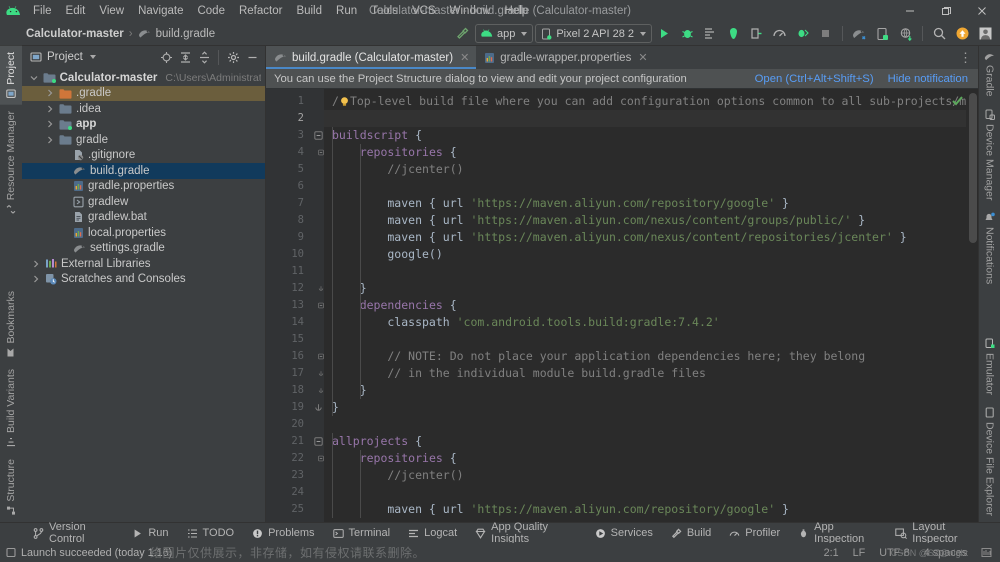  Describe the element at coordinates (965, 58) in the screenshot. I see `more-options-icon: ⋮` at that location.